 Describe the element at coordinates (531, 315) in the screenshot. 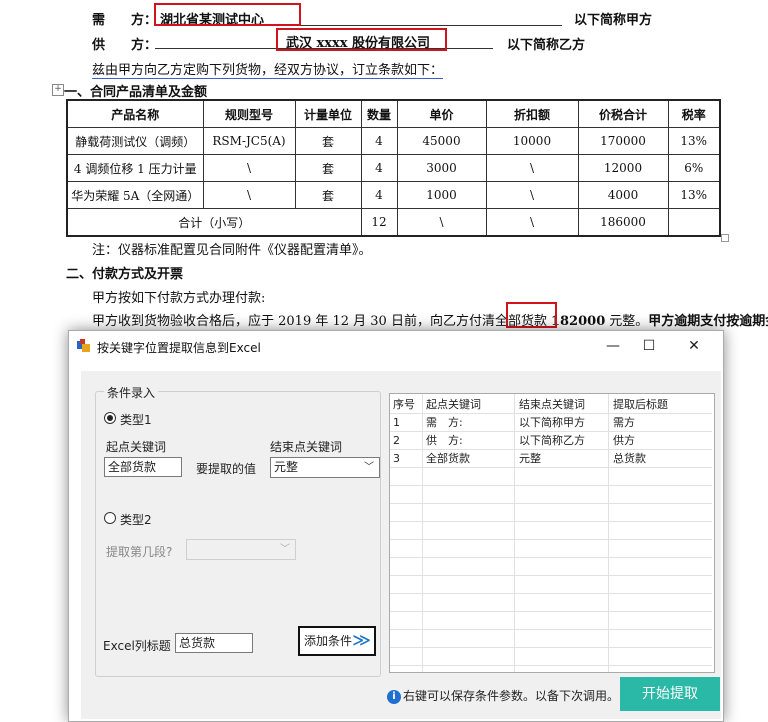

I see `amount-highlight-box` at that location.